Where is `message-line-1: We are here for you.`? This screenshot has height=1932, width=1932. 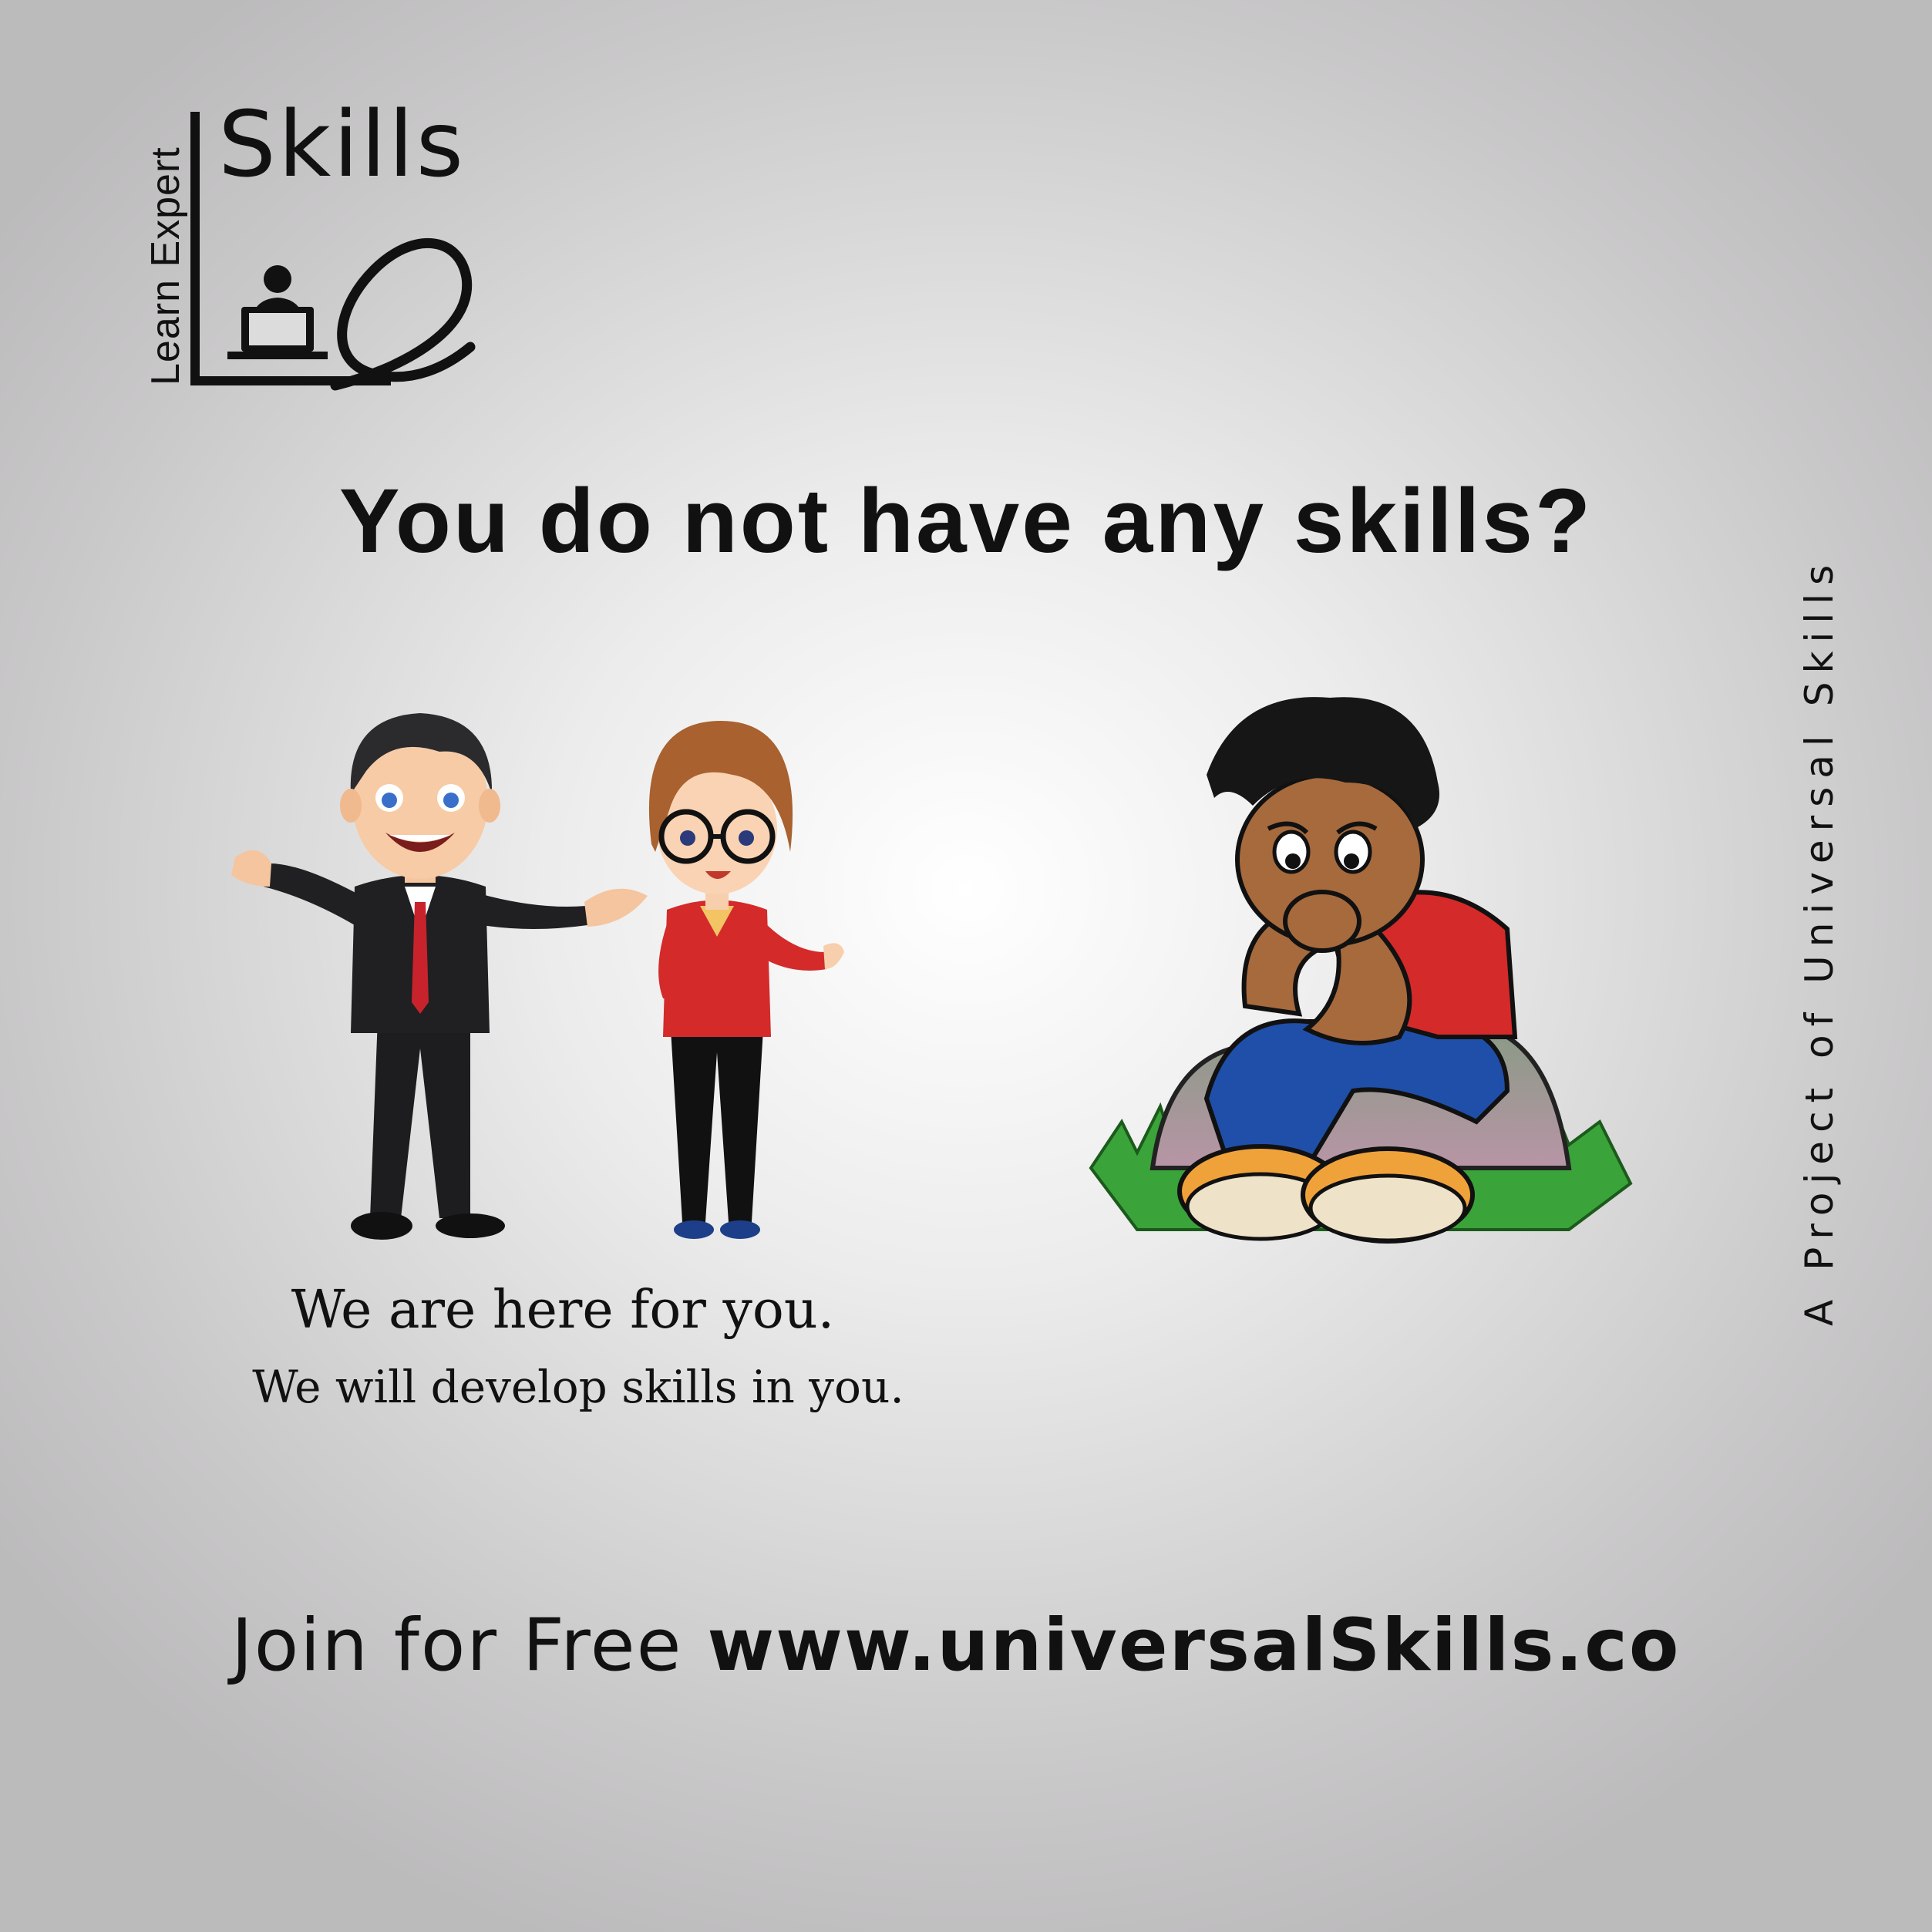 message-line-1: We are here for you. is located at coordinates (563, 1310).